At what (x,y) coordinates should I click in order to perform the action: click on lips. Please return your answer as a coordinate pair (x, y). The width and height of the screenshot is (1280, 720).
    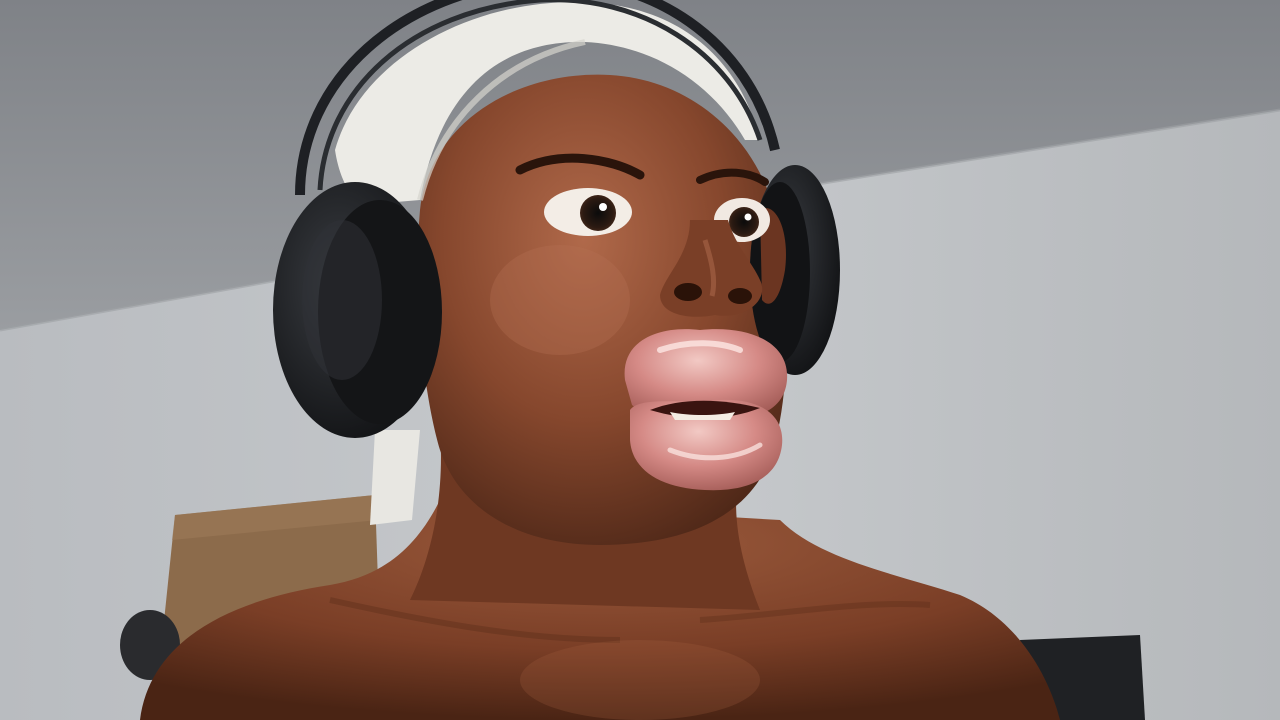
    Looking at the image, I should click on (706, 410).